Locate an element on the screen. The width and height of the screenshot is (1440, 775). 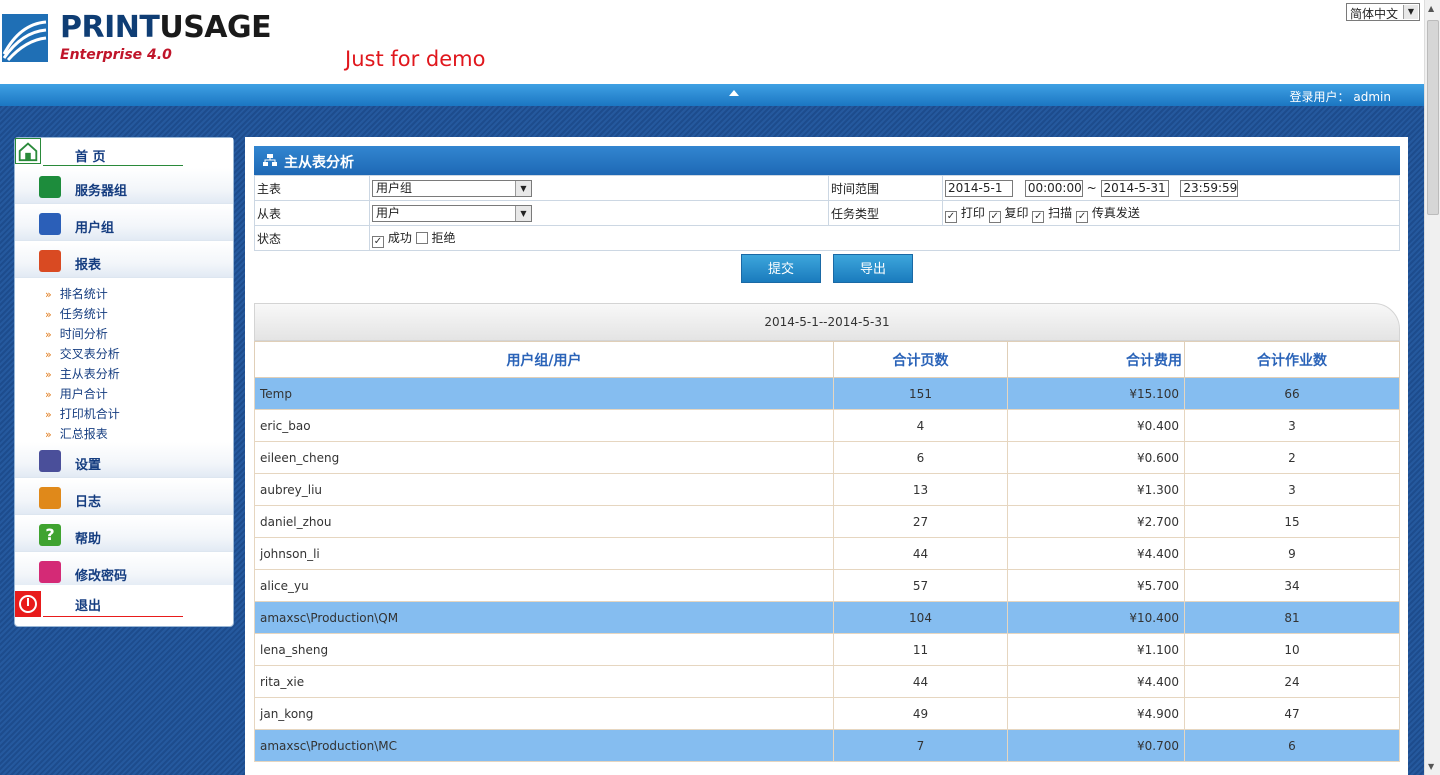
fax-checkbox: ✓ is located at coordinates (1082, 216).